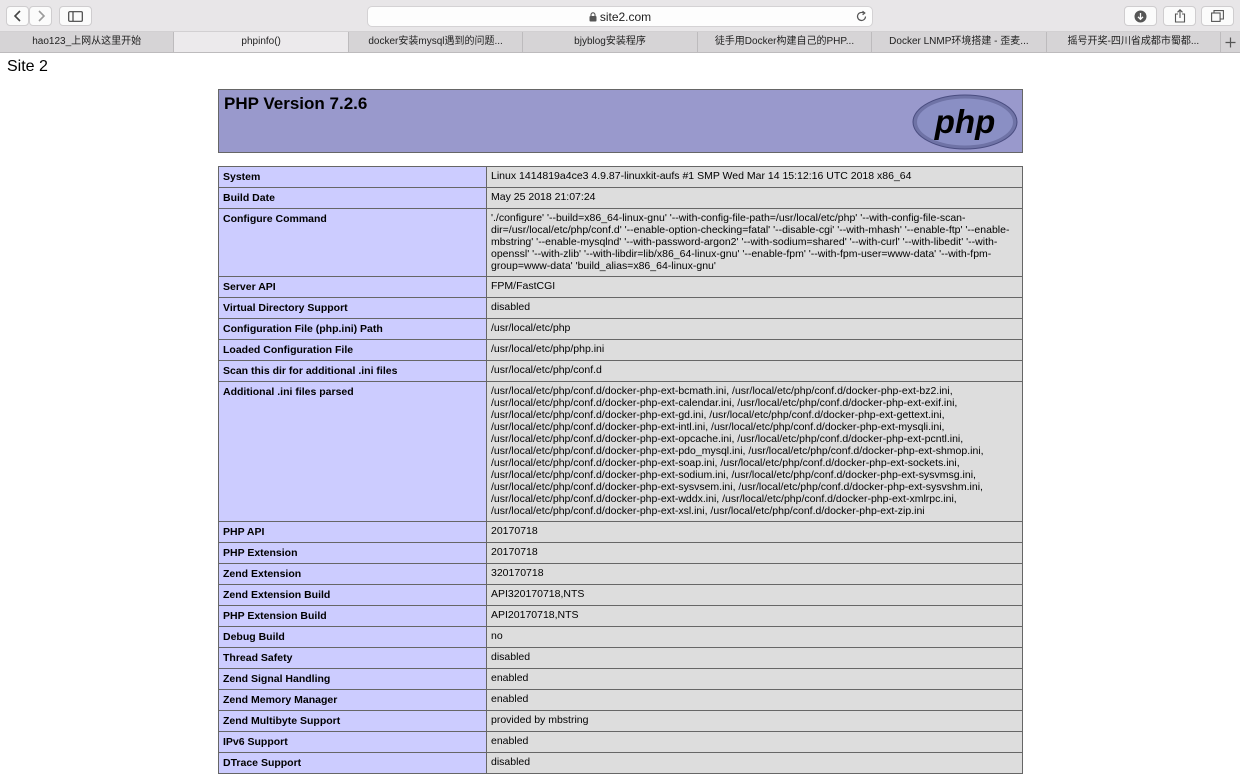  I want to click on back-button, so click(17, 16).